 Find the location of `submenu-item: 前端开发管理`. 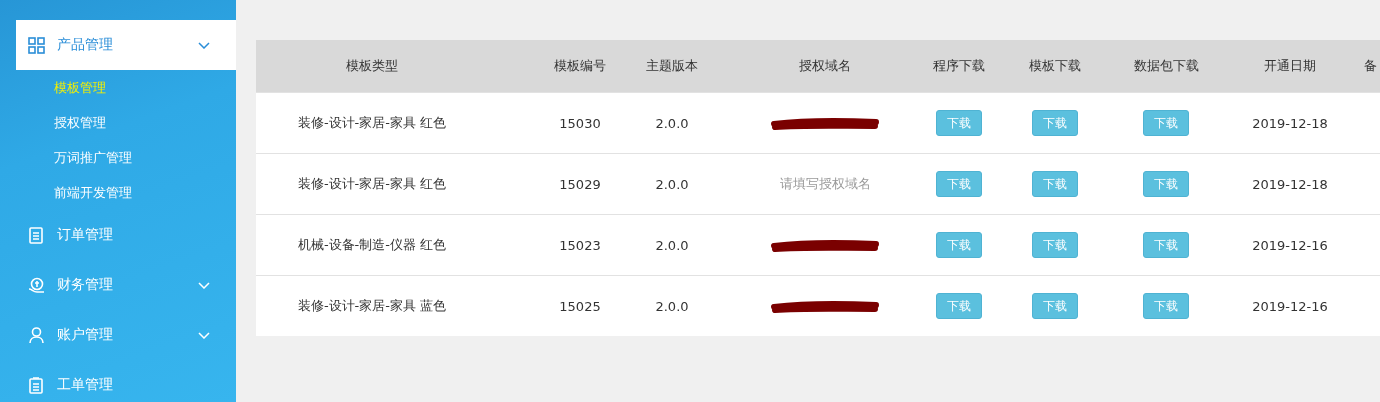

submenu-item: 前端开发管理 is located at coordinates (118, 192).